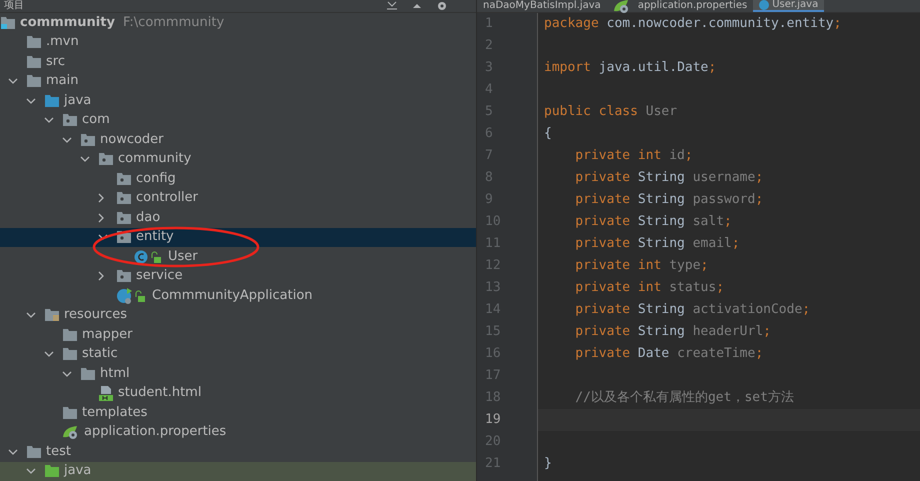 This screenshot has height=481, width=920. I want to click on code-line: }, so click(548, 463).